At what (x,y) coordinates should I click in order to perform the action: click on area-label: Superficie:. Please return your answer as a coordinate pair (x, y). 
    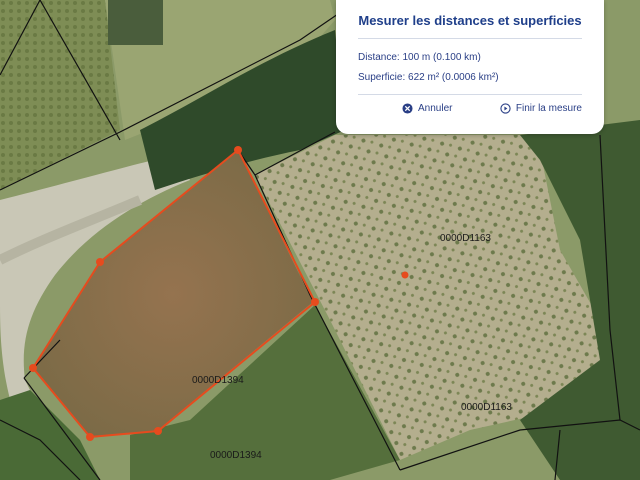
    Looking at the image, I should click on (382, 77).